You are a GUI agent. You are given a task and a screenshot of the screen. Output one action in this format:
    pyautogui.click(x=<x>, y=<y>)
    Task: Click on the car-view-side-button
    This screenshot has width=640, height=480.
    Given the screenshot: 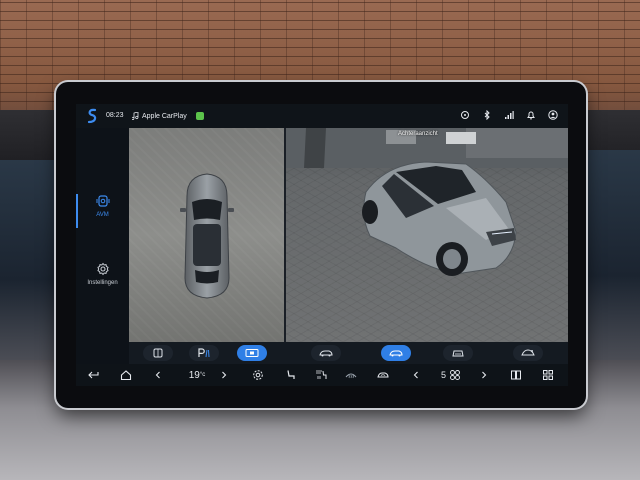 What is the action you would take?
    pyautogui.click(x=396, y=353)
    